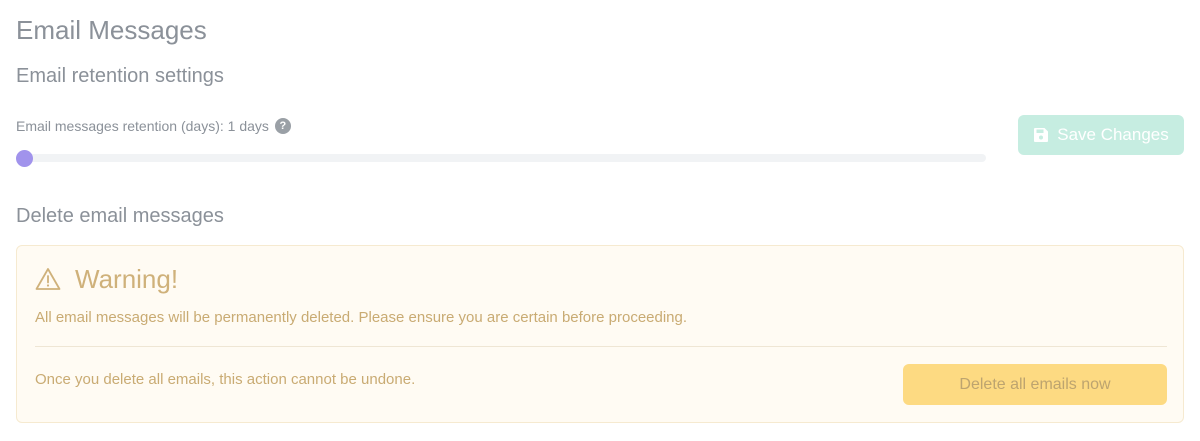 The height and width of the screenshot is (441, 1200). Describe the element at coordinates (24, 158) in the screenshot. I see `slider-thumb` at that location.